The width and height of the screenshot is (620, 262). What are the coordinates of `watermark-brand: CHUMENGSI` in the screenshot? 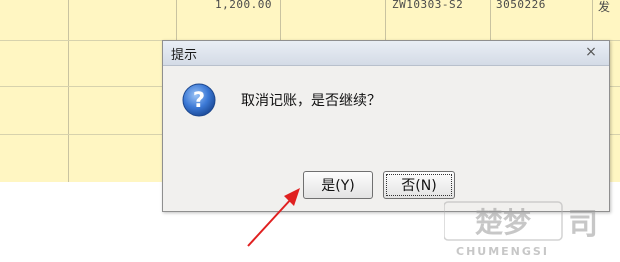 It's located at (502, 251).